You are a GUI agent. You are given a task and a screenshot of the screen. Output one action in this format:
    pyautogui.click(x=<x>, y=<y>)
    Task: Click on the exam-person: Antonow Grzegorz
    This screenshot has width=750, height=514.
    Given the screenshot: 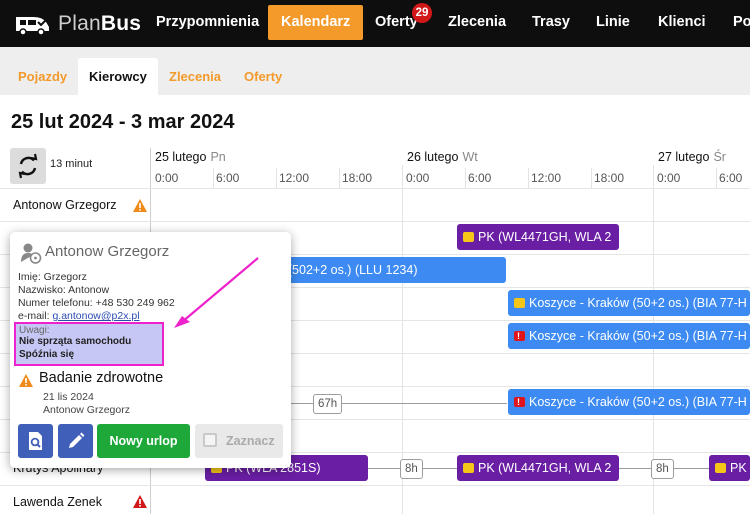 What is the action you would take?
    pyautogui.click(x=86, y=410)
    